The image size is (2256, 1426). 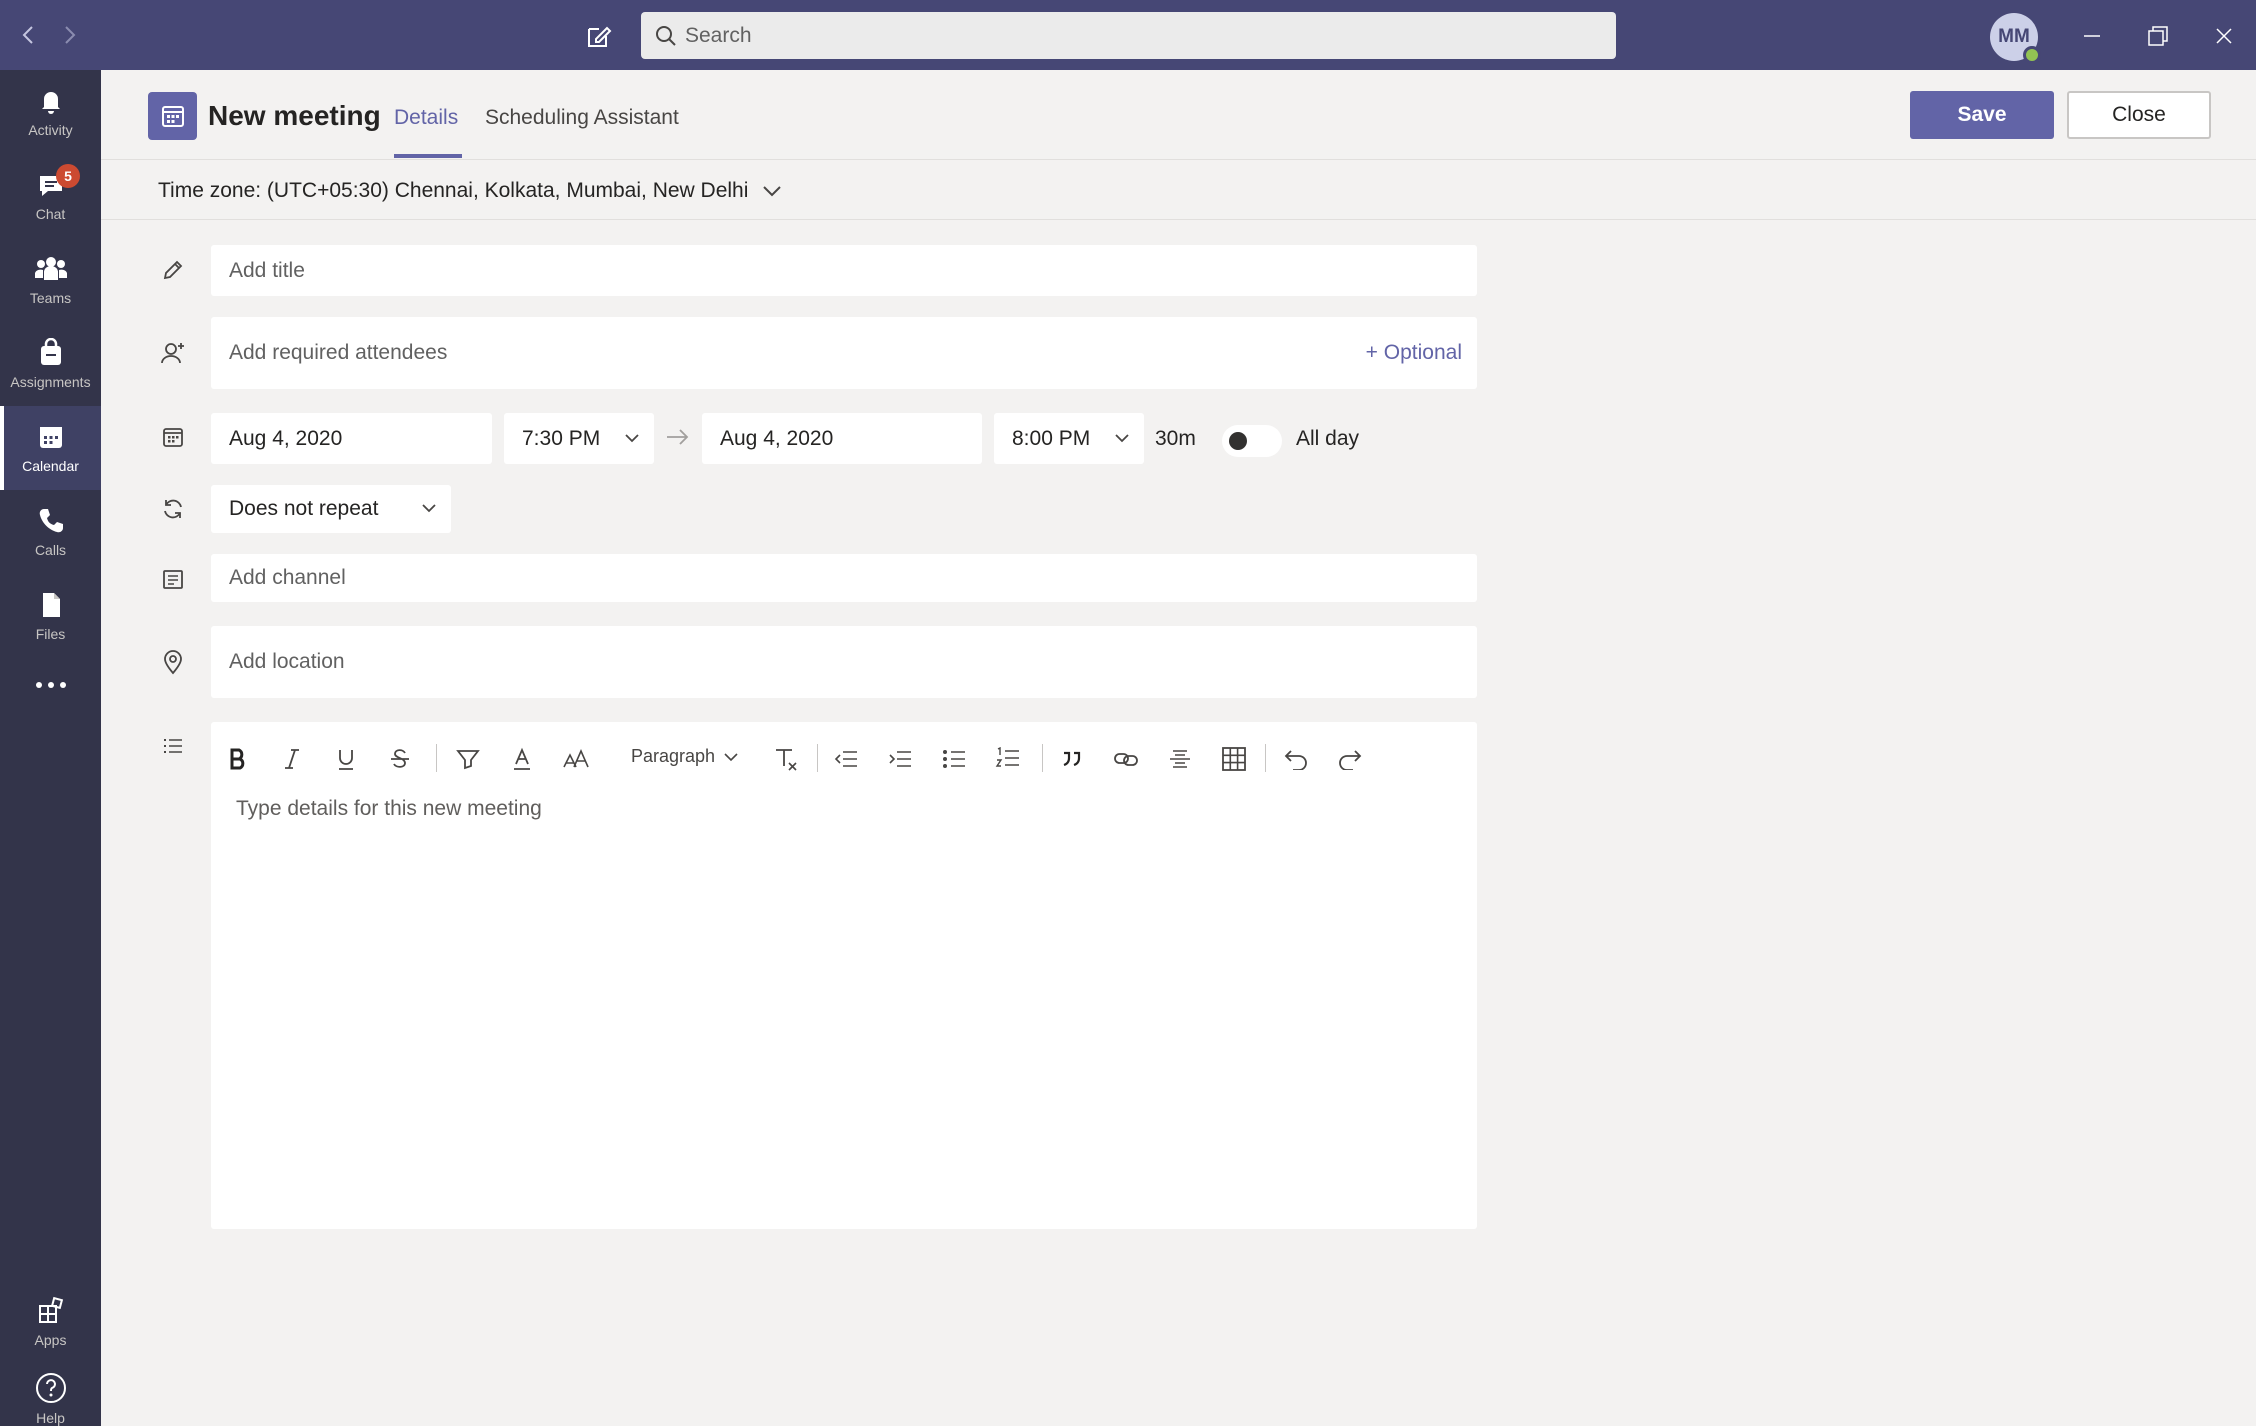 I want to click on rail-item-calls: Calls, so click(x=50, y=532).